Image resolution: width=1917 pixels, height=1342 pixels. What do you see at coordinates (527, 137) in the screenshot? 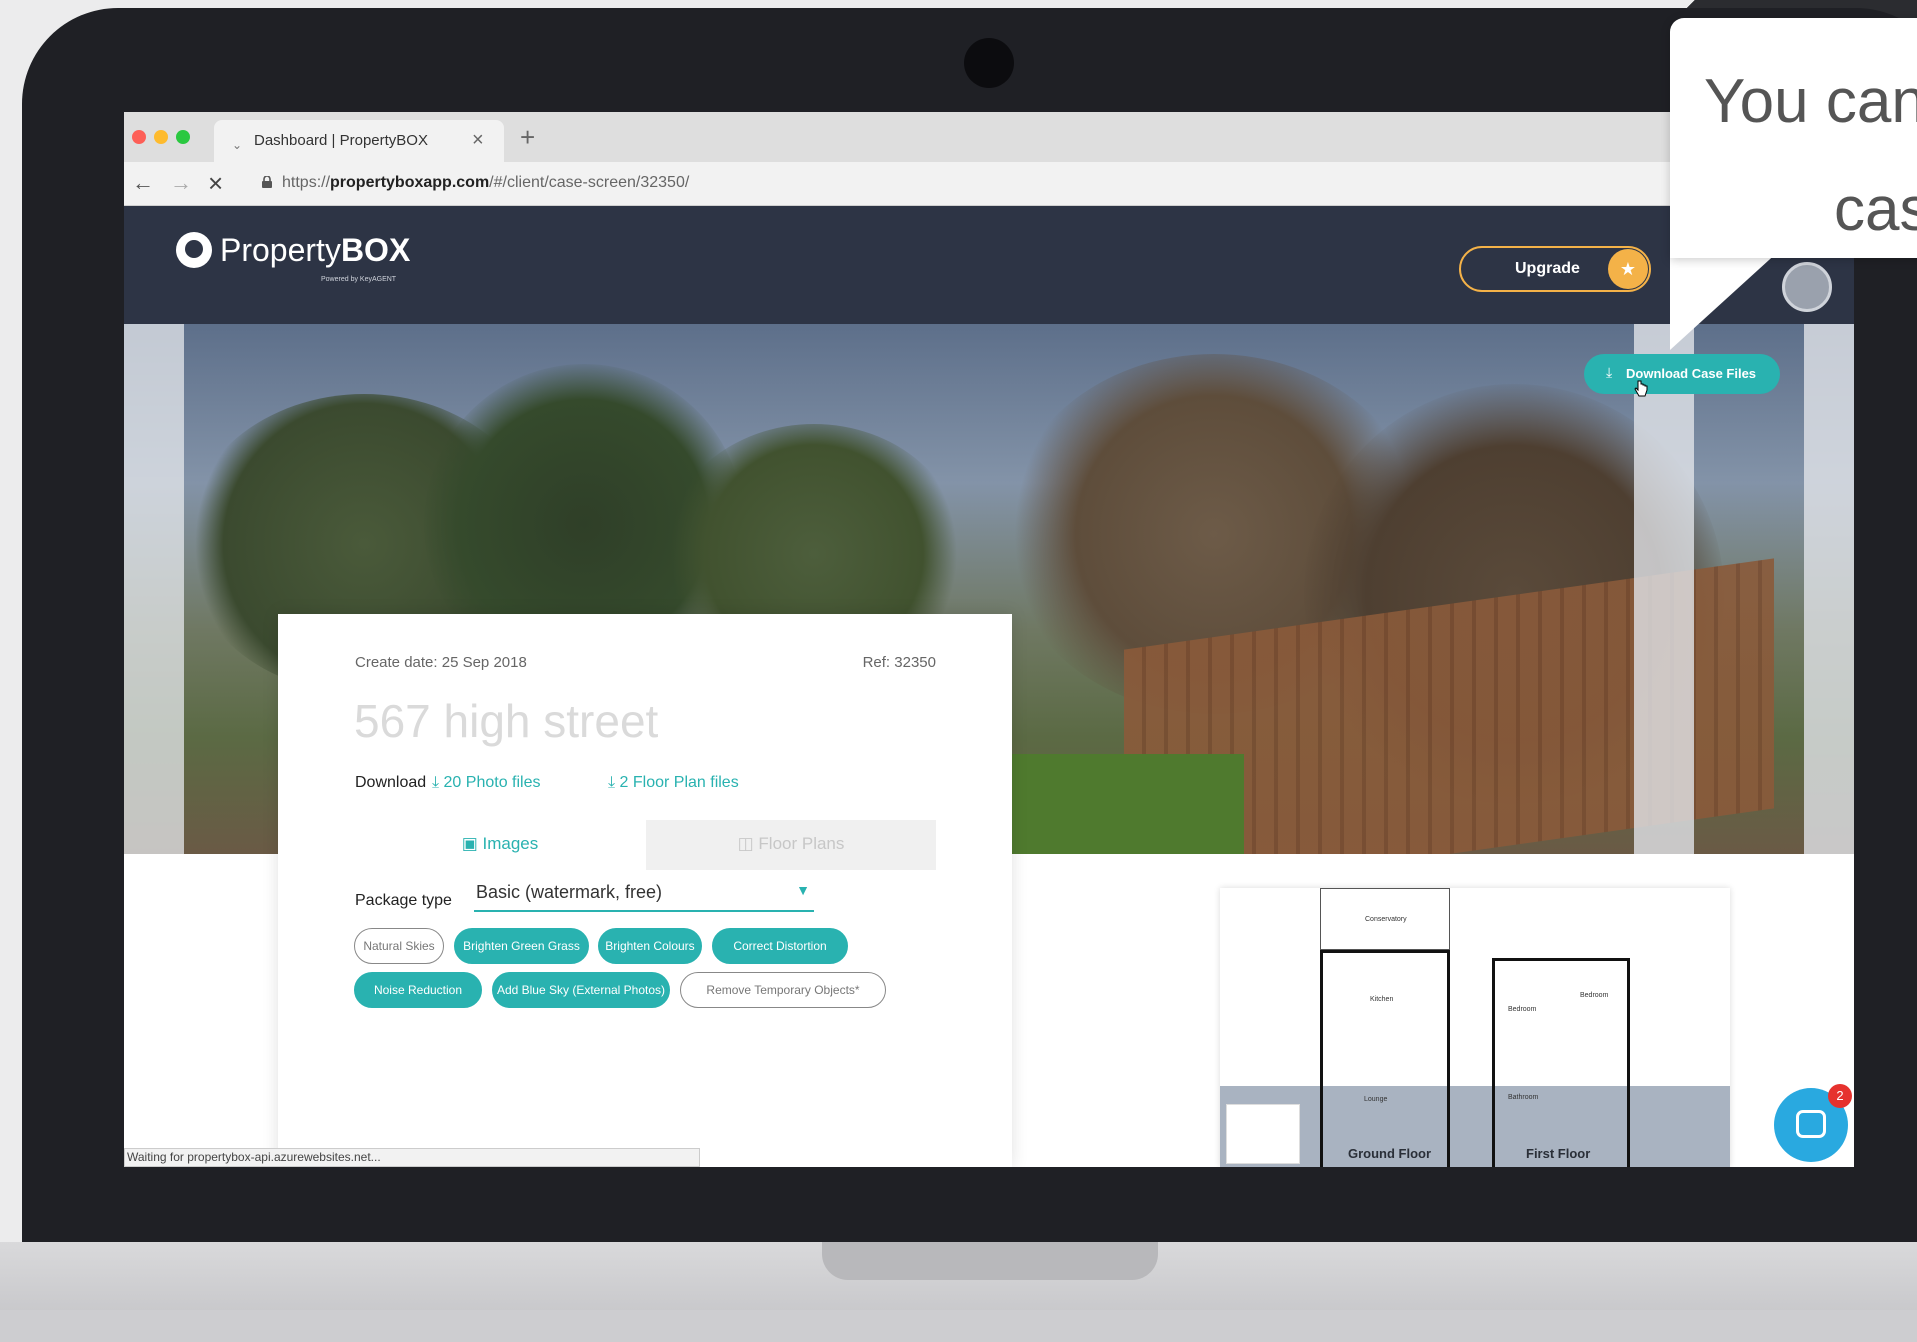
I see `new-tab-button: +` at bounding box center [527, 137].